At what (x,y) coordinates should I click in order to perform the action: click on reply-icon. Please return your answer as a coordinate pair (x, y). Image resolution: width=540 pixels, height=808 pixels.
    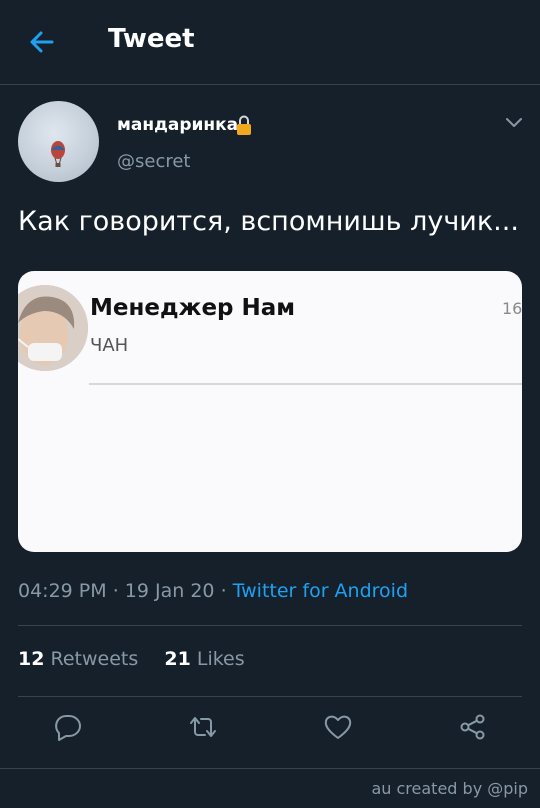
    Looking at the image, I should click on (68, 727).